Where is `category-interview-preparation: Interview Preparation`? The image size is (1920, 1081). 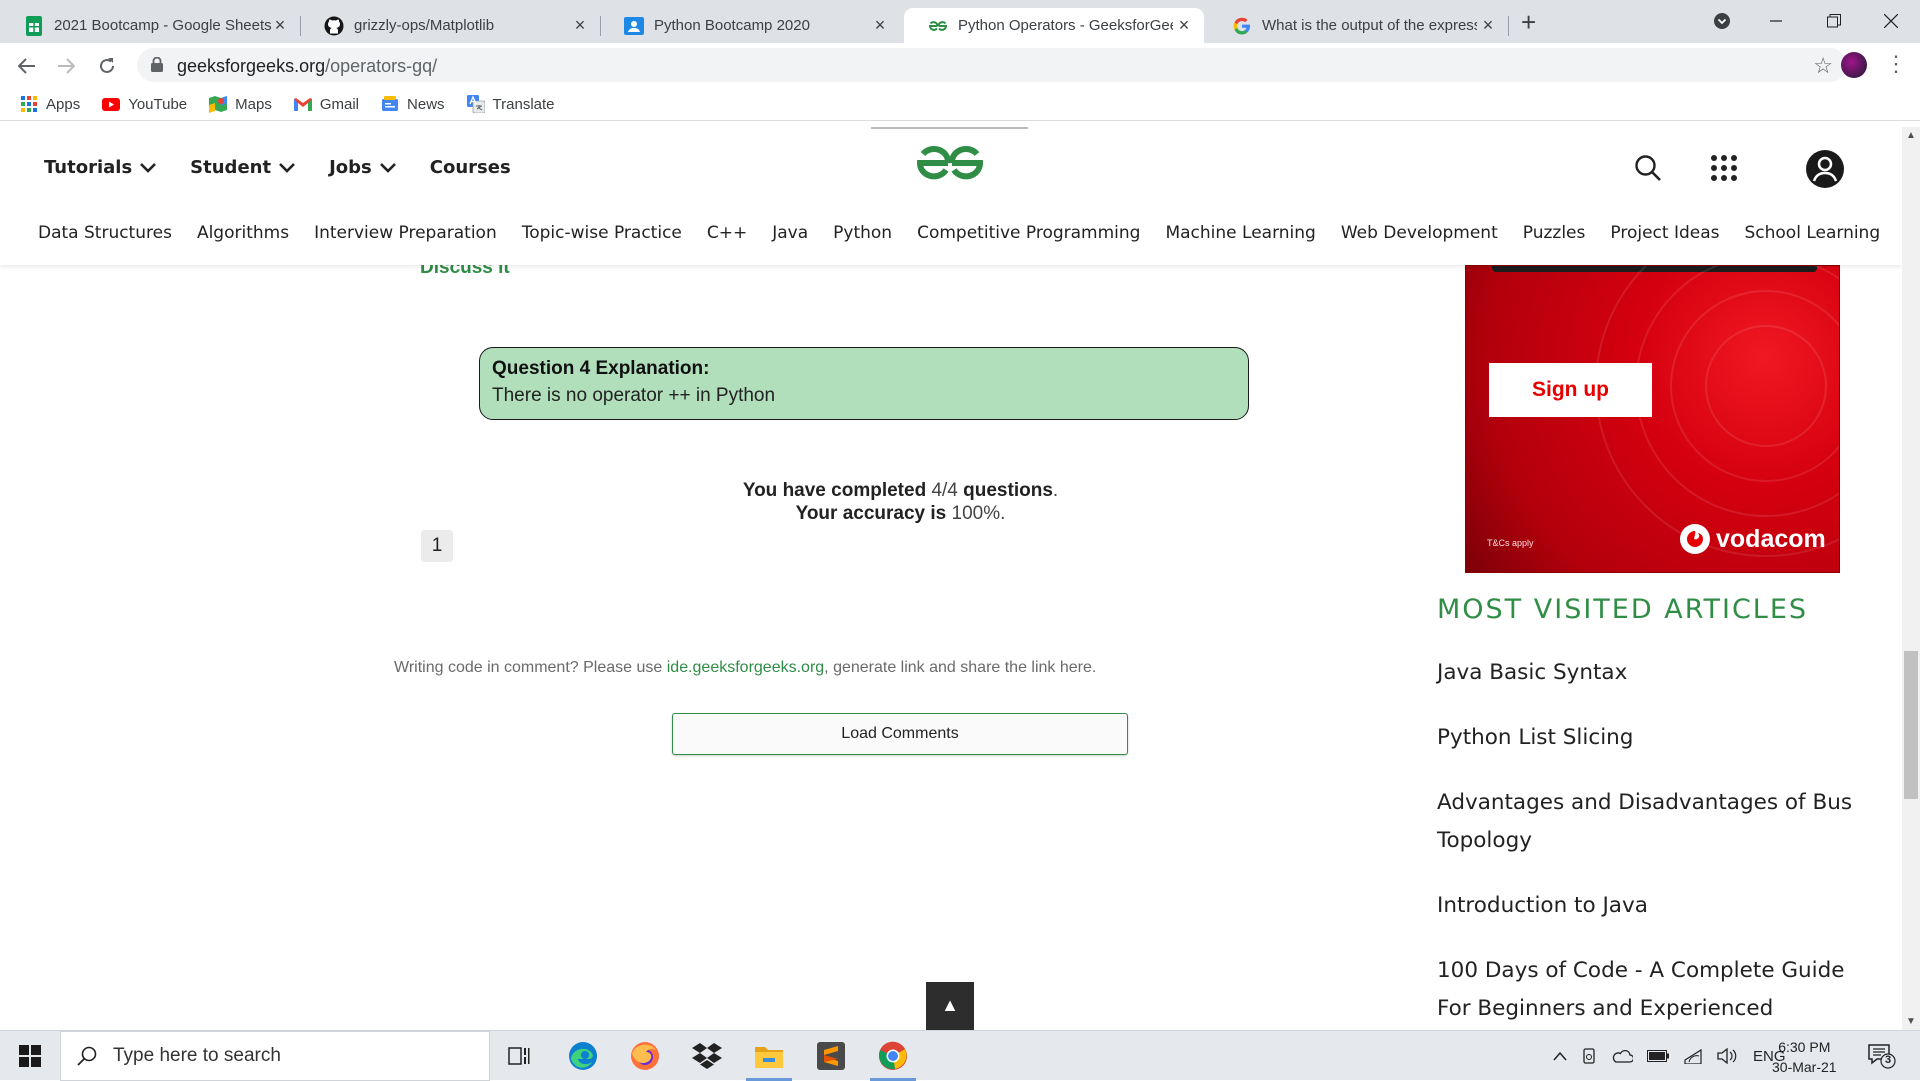 category-interview-preparation: Interview Preparation is located at coordinates (405, 233).